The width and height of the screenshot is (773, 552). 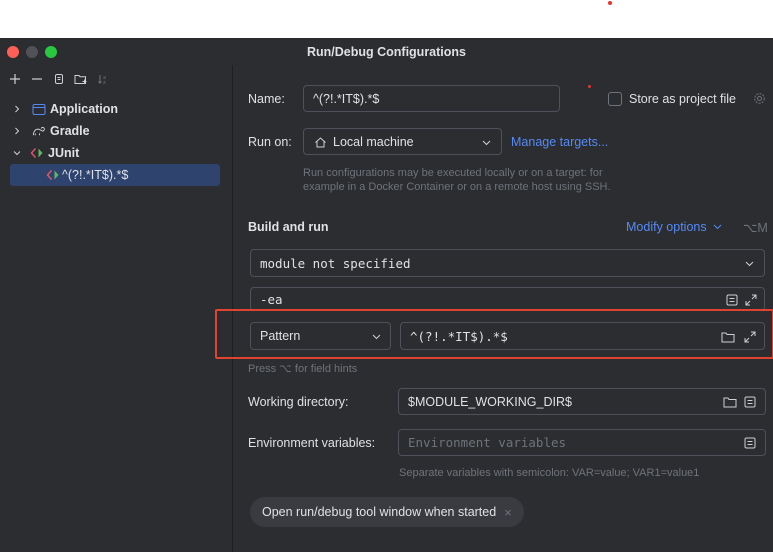 I want to click on tree-item-label: ^(?!.*IT$).*$, so click(x=95, y=175).